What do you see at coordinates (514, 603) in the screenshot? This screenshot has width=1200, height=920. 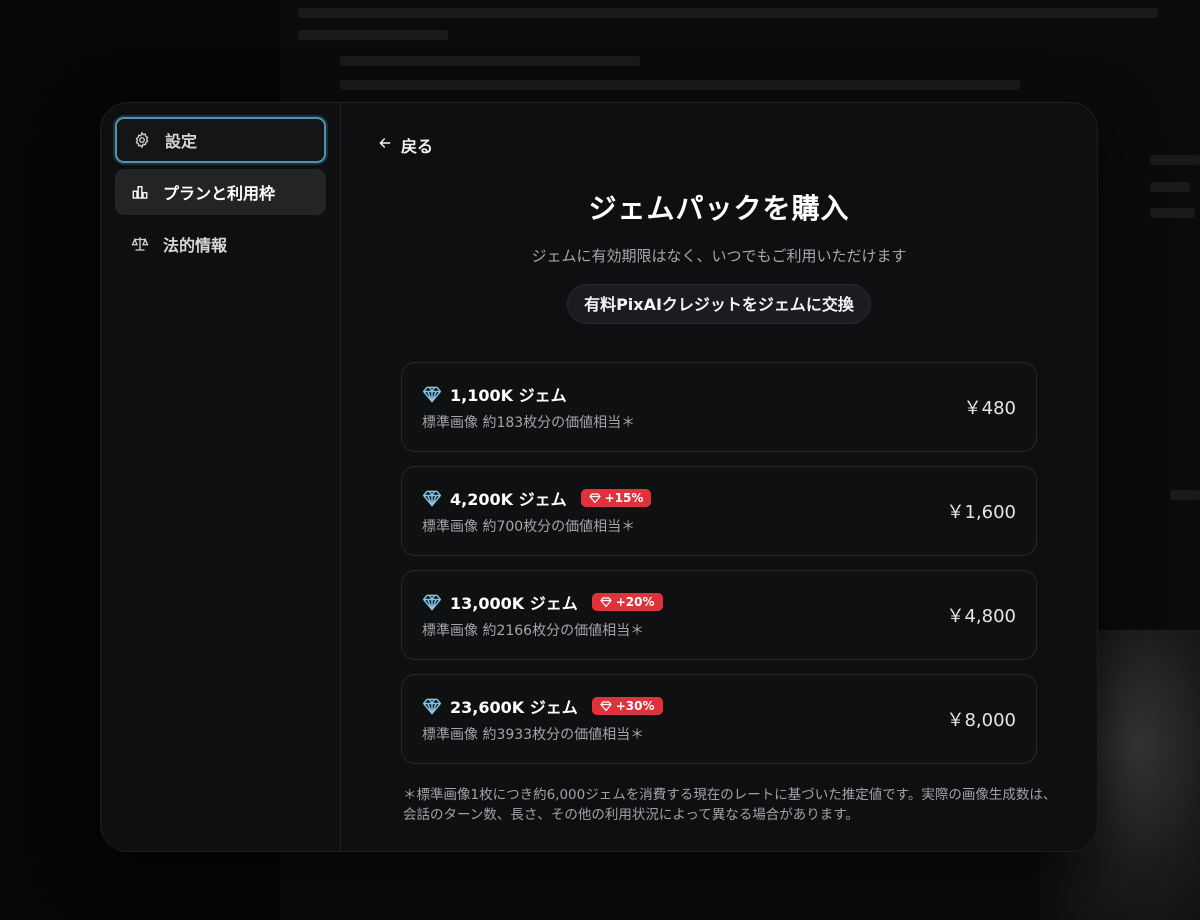 I see `pack-name: 13,000K ジェム` at bounding box center [514, 603].